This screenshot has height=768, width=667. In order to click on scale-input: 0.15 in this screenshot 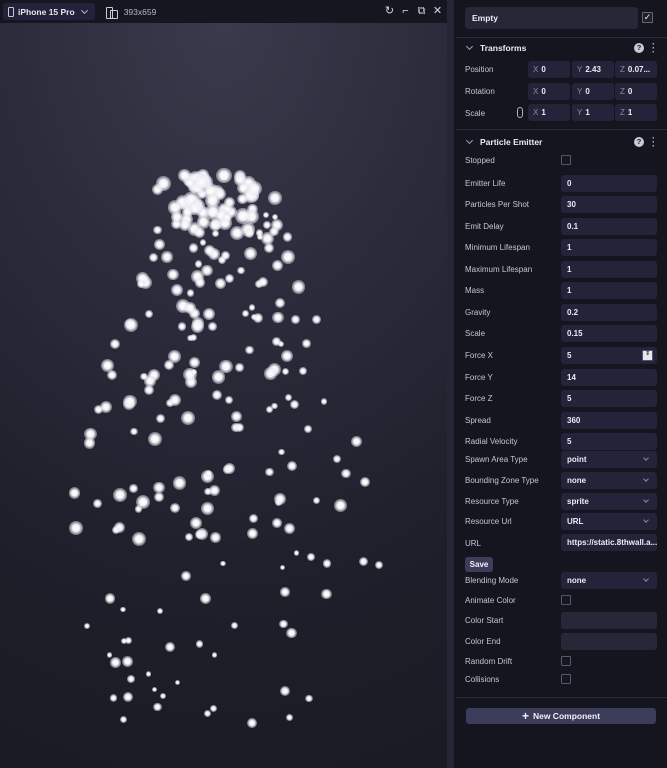, I will do `click(609, 333)`.